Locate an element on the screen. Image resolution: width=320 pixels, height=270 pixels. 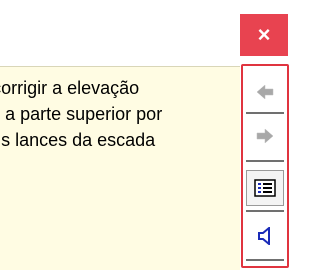
forward-button is located at coordinates (265, 136).